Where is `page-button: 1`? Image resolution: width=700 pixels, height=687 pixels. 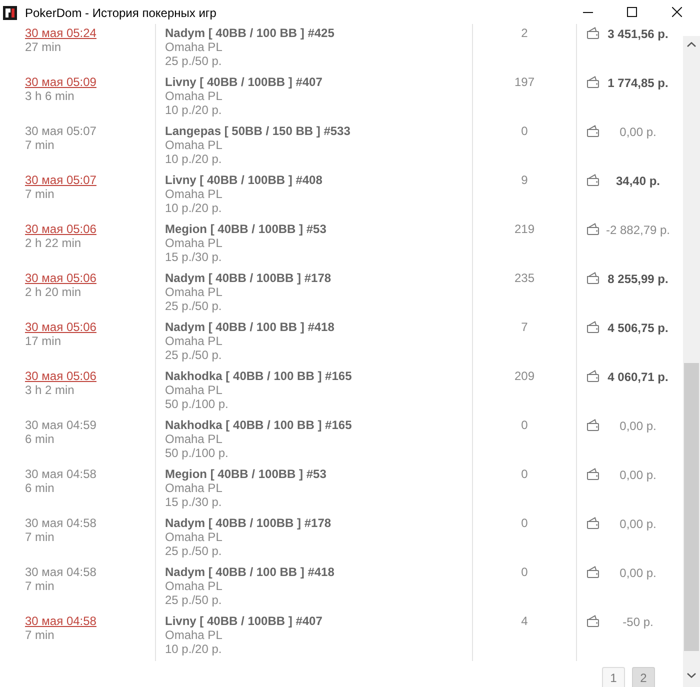
page-button: 1 is located at coordinates (613, 677).